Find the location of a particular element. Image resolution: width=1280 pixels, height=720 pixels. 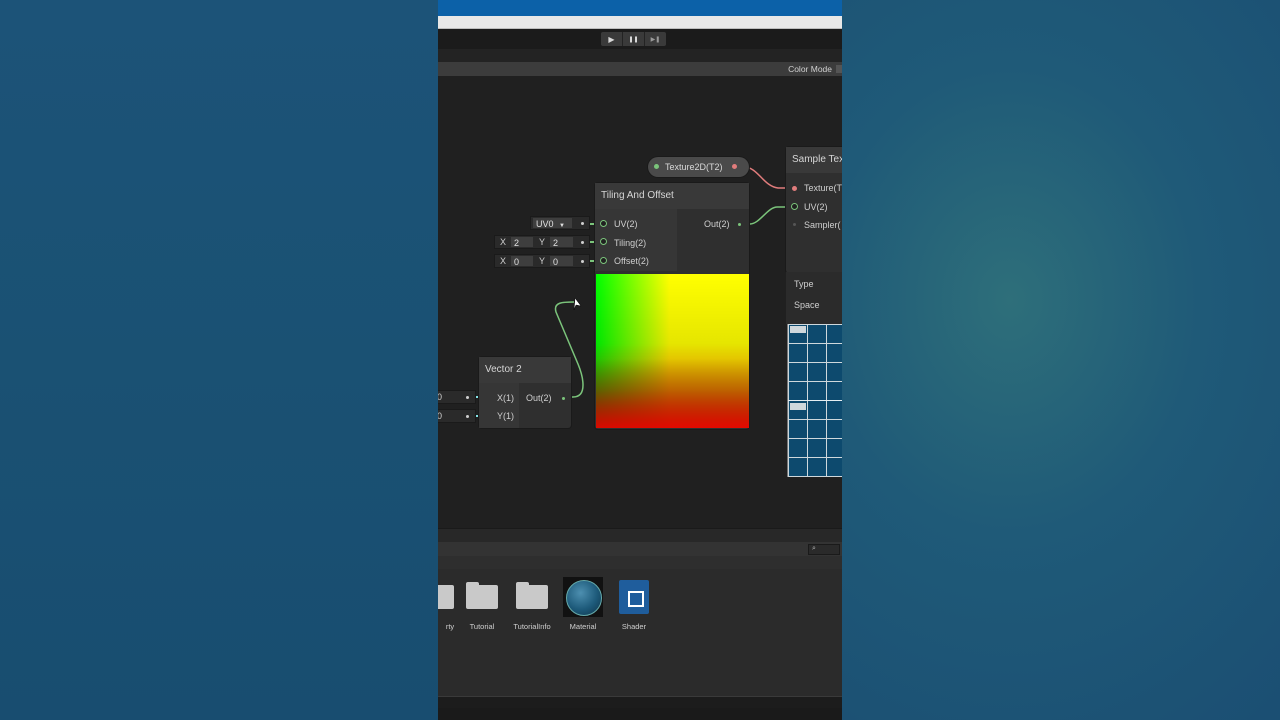

asset-label: TutorialInfo is located at coordinates (532, 626).